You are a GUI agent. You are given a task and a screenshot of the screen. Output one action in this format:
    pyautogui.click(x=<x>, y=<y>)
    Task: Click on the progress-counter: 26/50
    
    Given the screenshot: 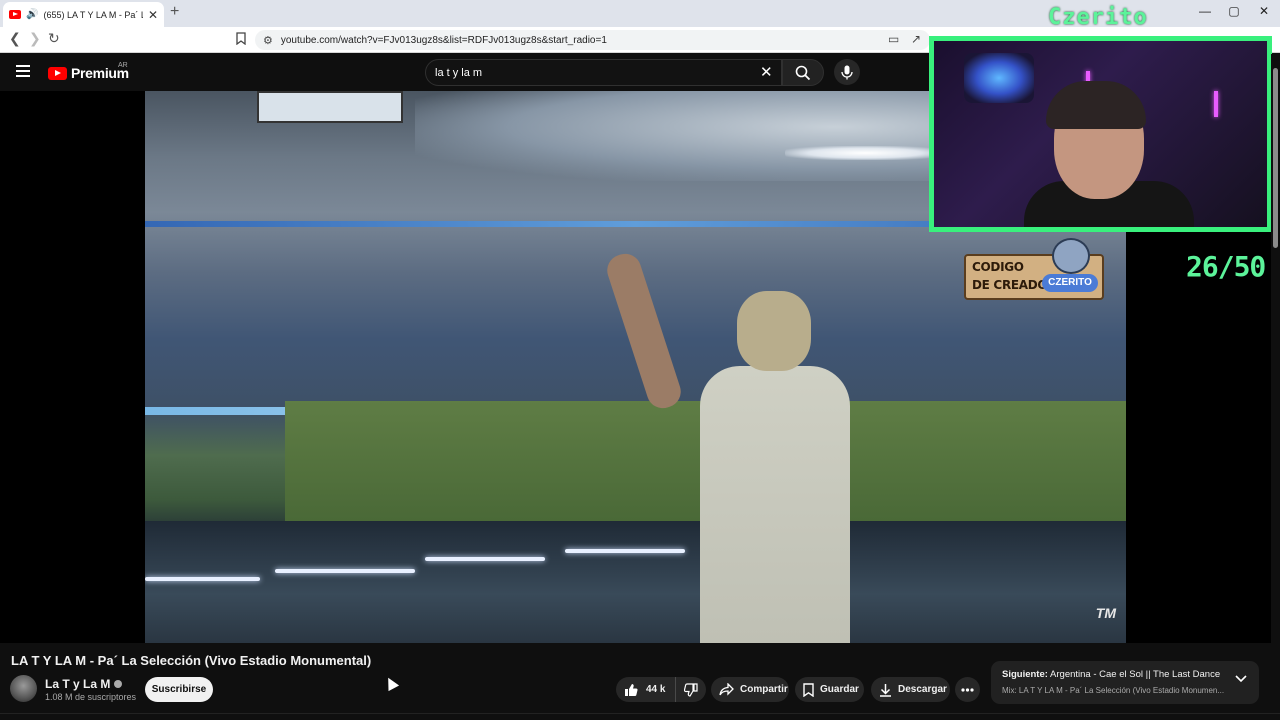 What is the action you would take?
    pyautogui.click(x=1226, y=266)
    